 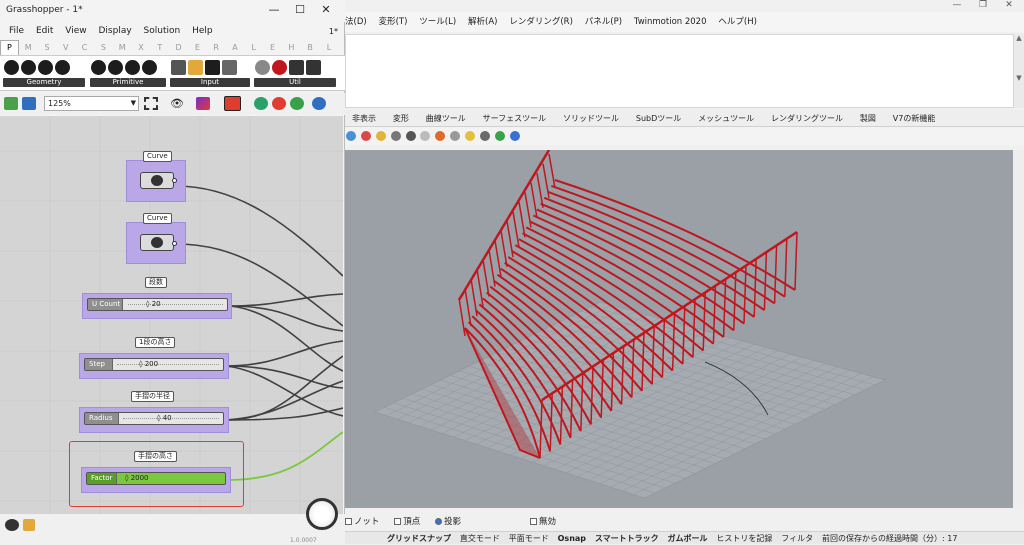 What do you see at coordinates (983, 5) in the screenshot?
I see `restore-icon: ❐` at bounding box center [983, 5].